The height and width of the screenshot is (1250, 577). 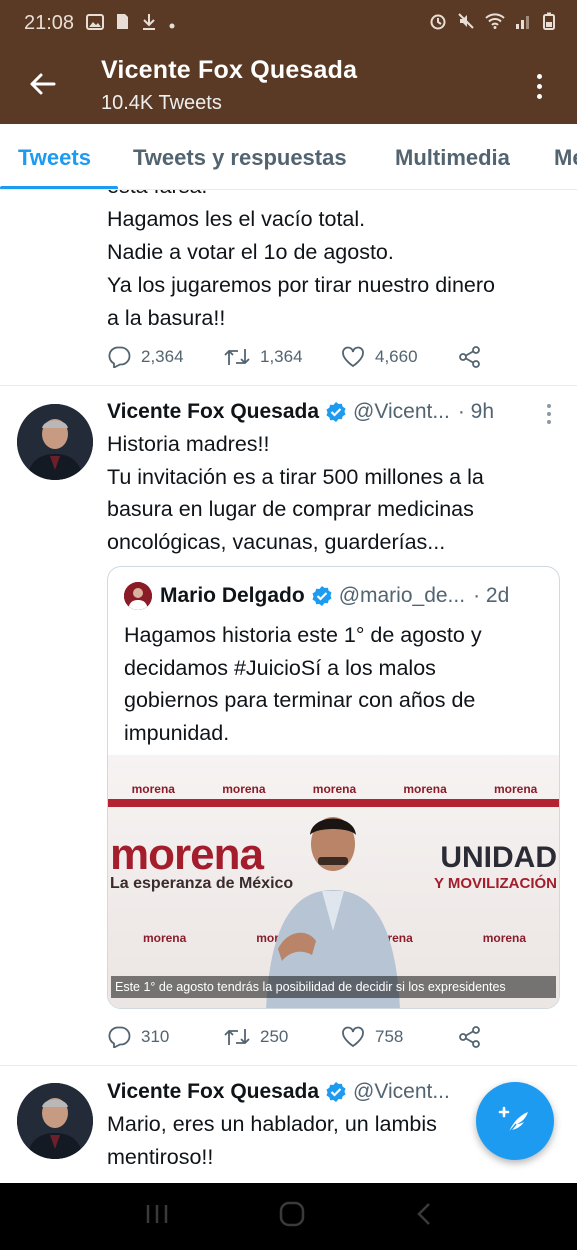 I want to click on compose-feather-icon, so click(x=513, y=1120).